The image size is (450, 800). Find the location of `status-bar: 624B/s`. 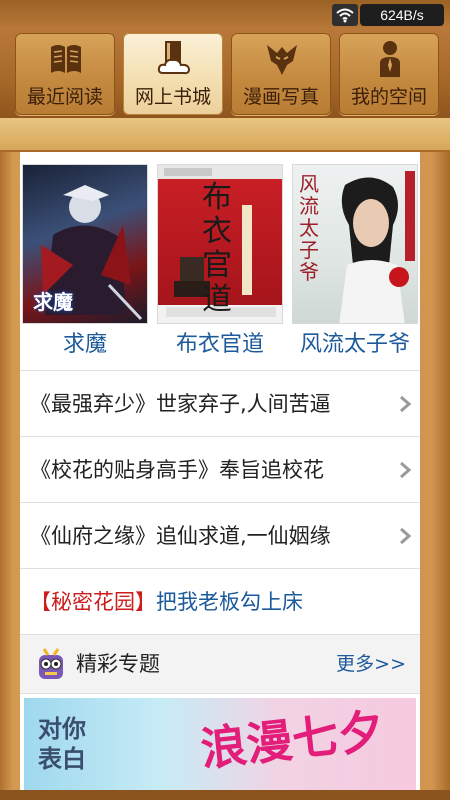

status-bar: 624B/s is located at coordinates (225, 15).